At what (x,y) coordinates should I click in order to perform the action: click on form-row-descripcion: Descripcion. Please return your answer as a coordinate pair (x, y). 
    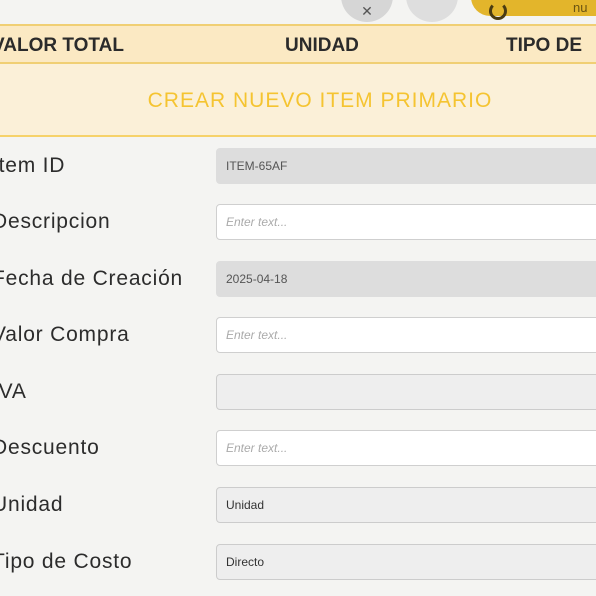
    Looking at the image, I should click on (298, 223).